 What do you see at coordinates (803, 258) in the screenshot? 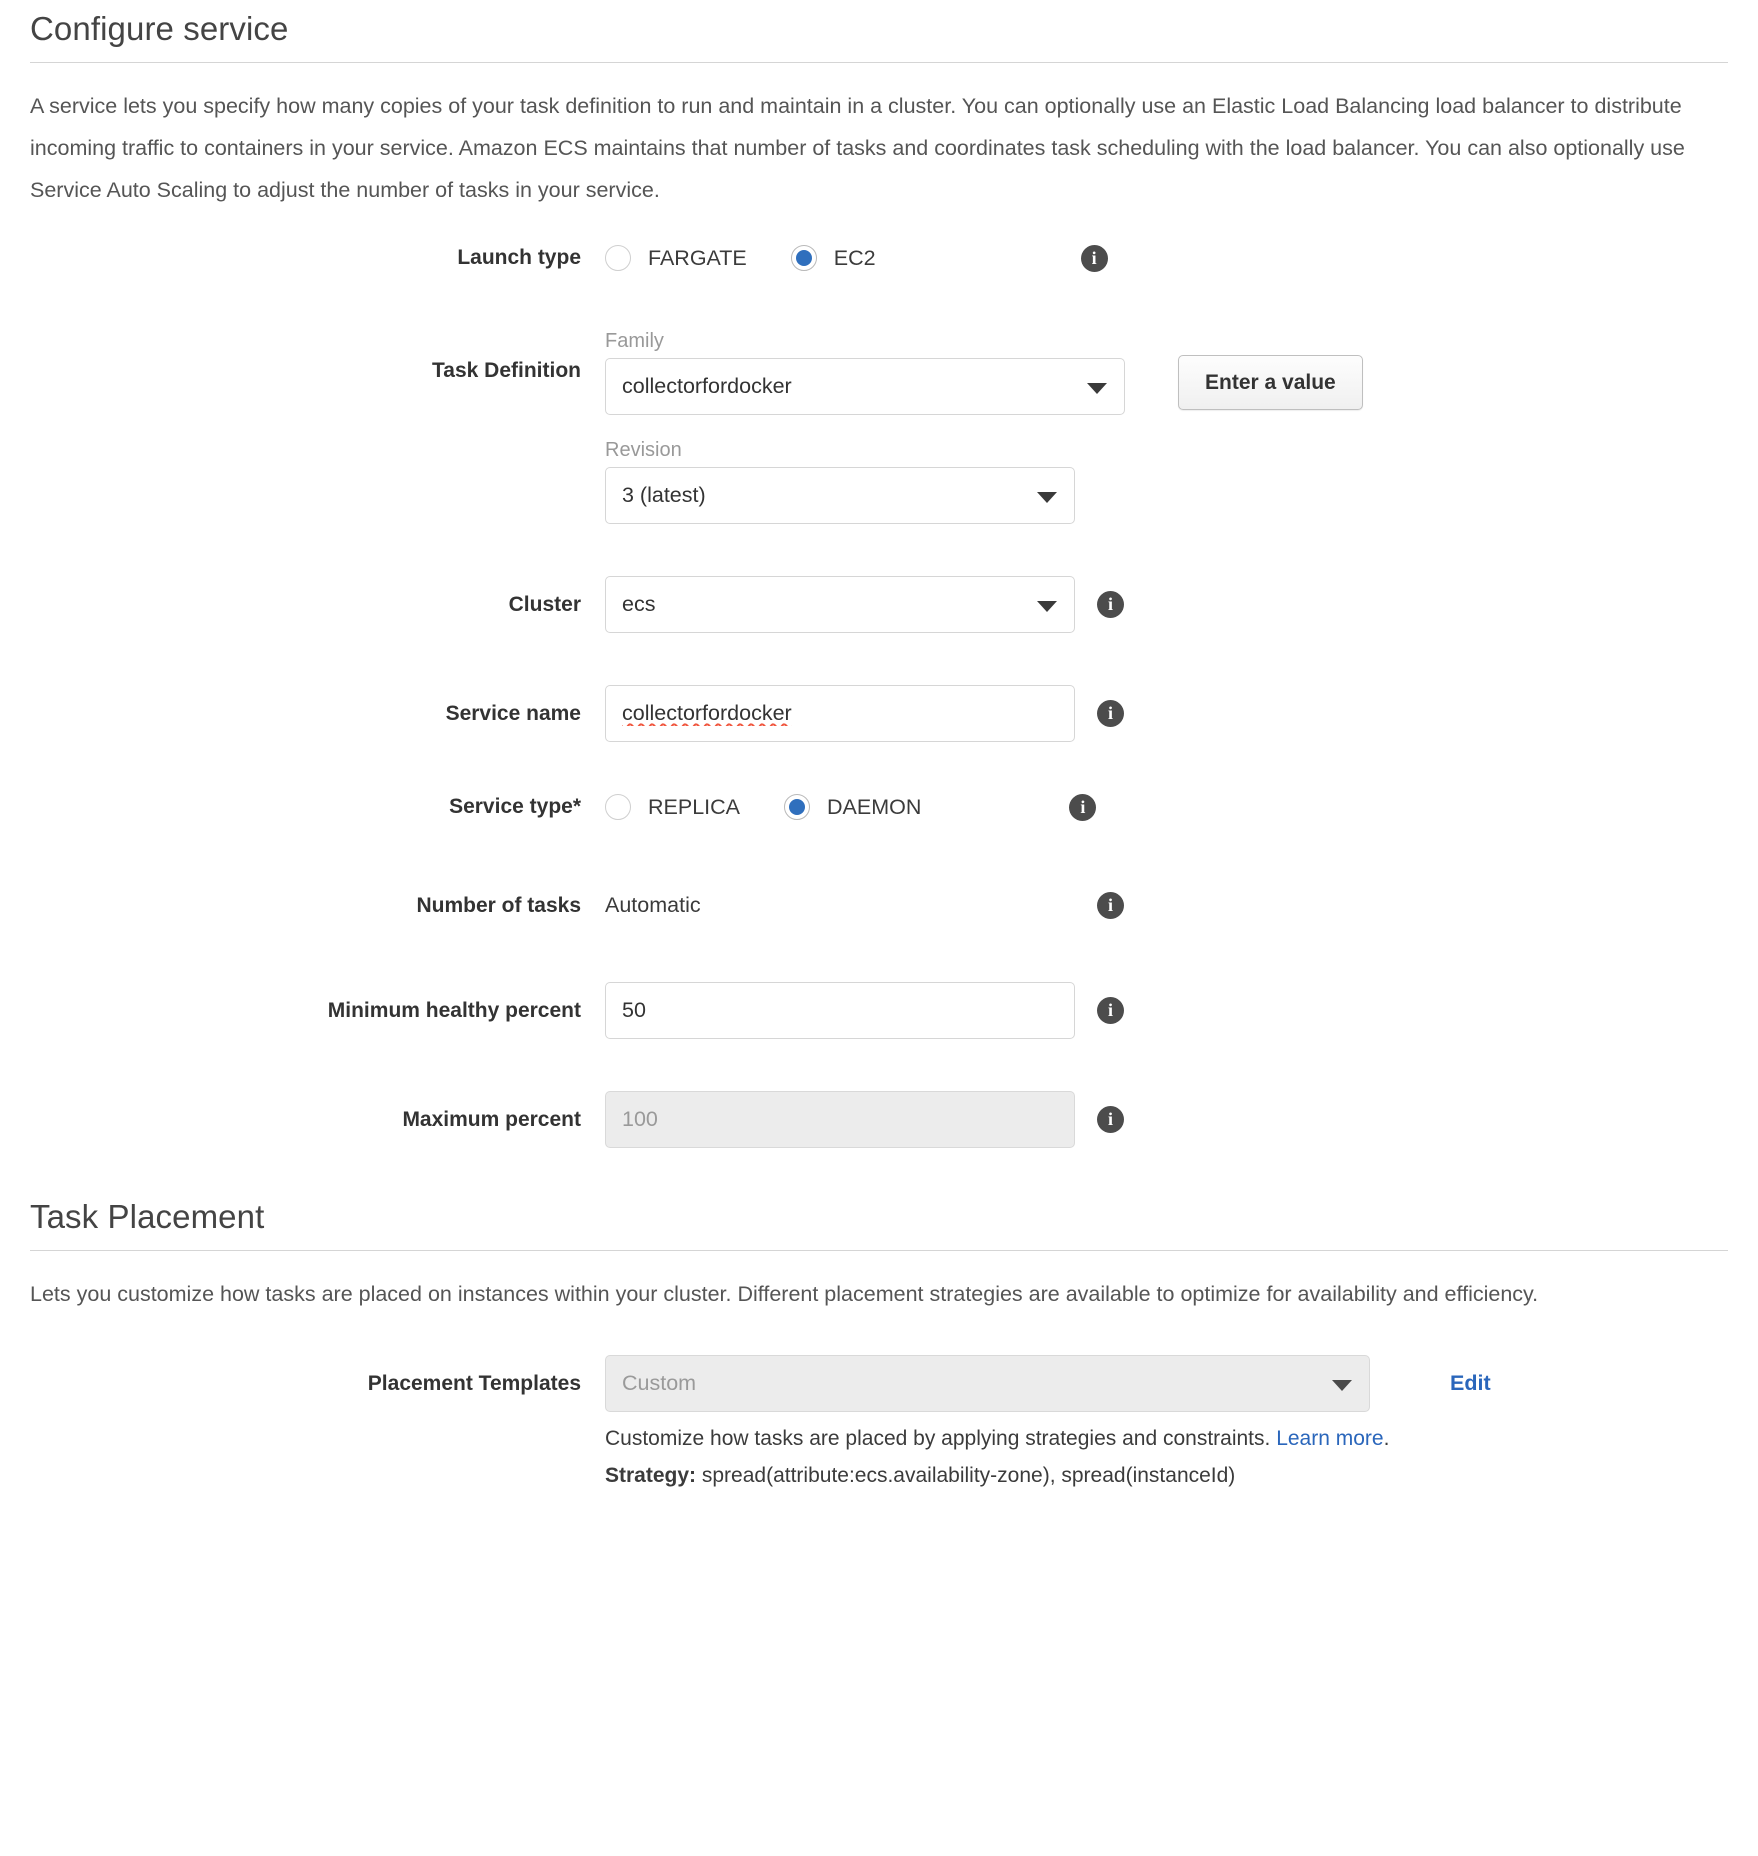
I see `radio-ec2-icon` at bounding box center [803, 258].